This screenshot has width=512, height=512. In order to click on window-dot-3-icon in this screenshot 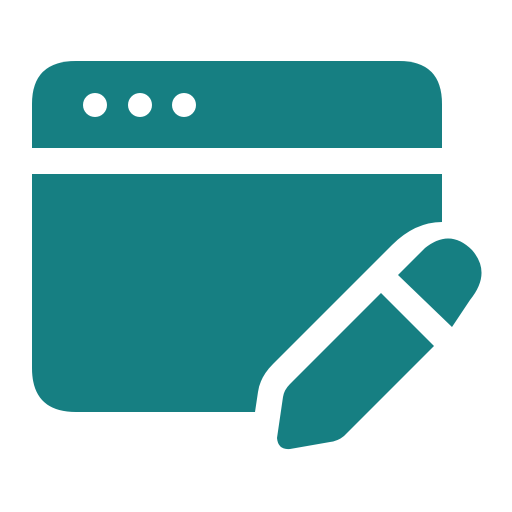, I will do `click(184, 105)`.